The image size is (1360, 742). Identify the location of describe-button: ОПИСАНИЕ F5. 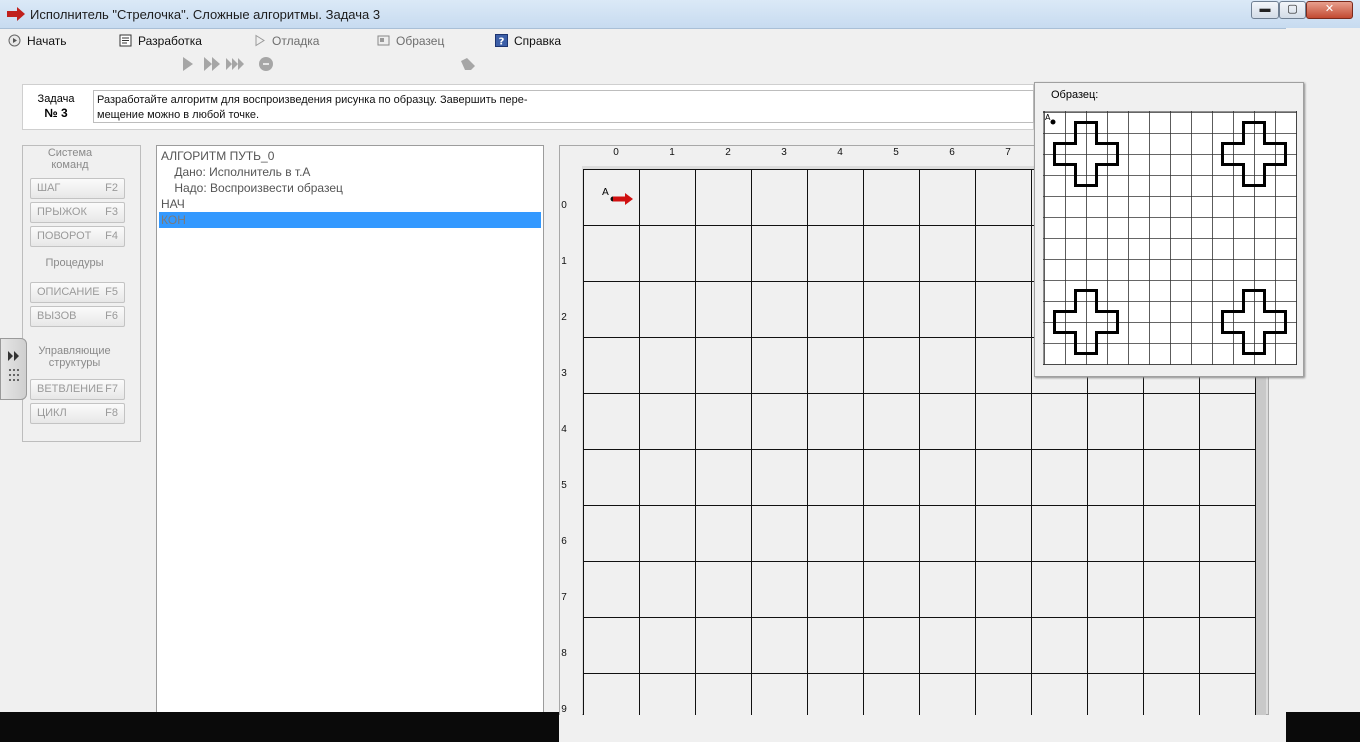
(77, 292).